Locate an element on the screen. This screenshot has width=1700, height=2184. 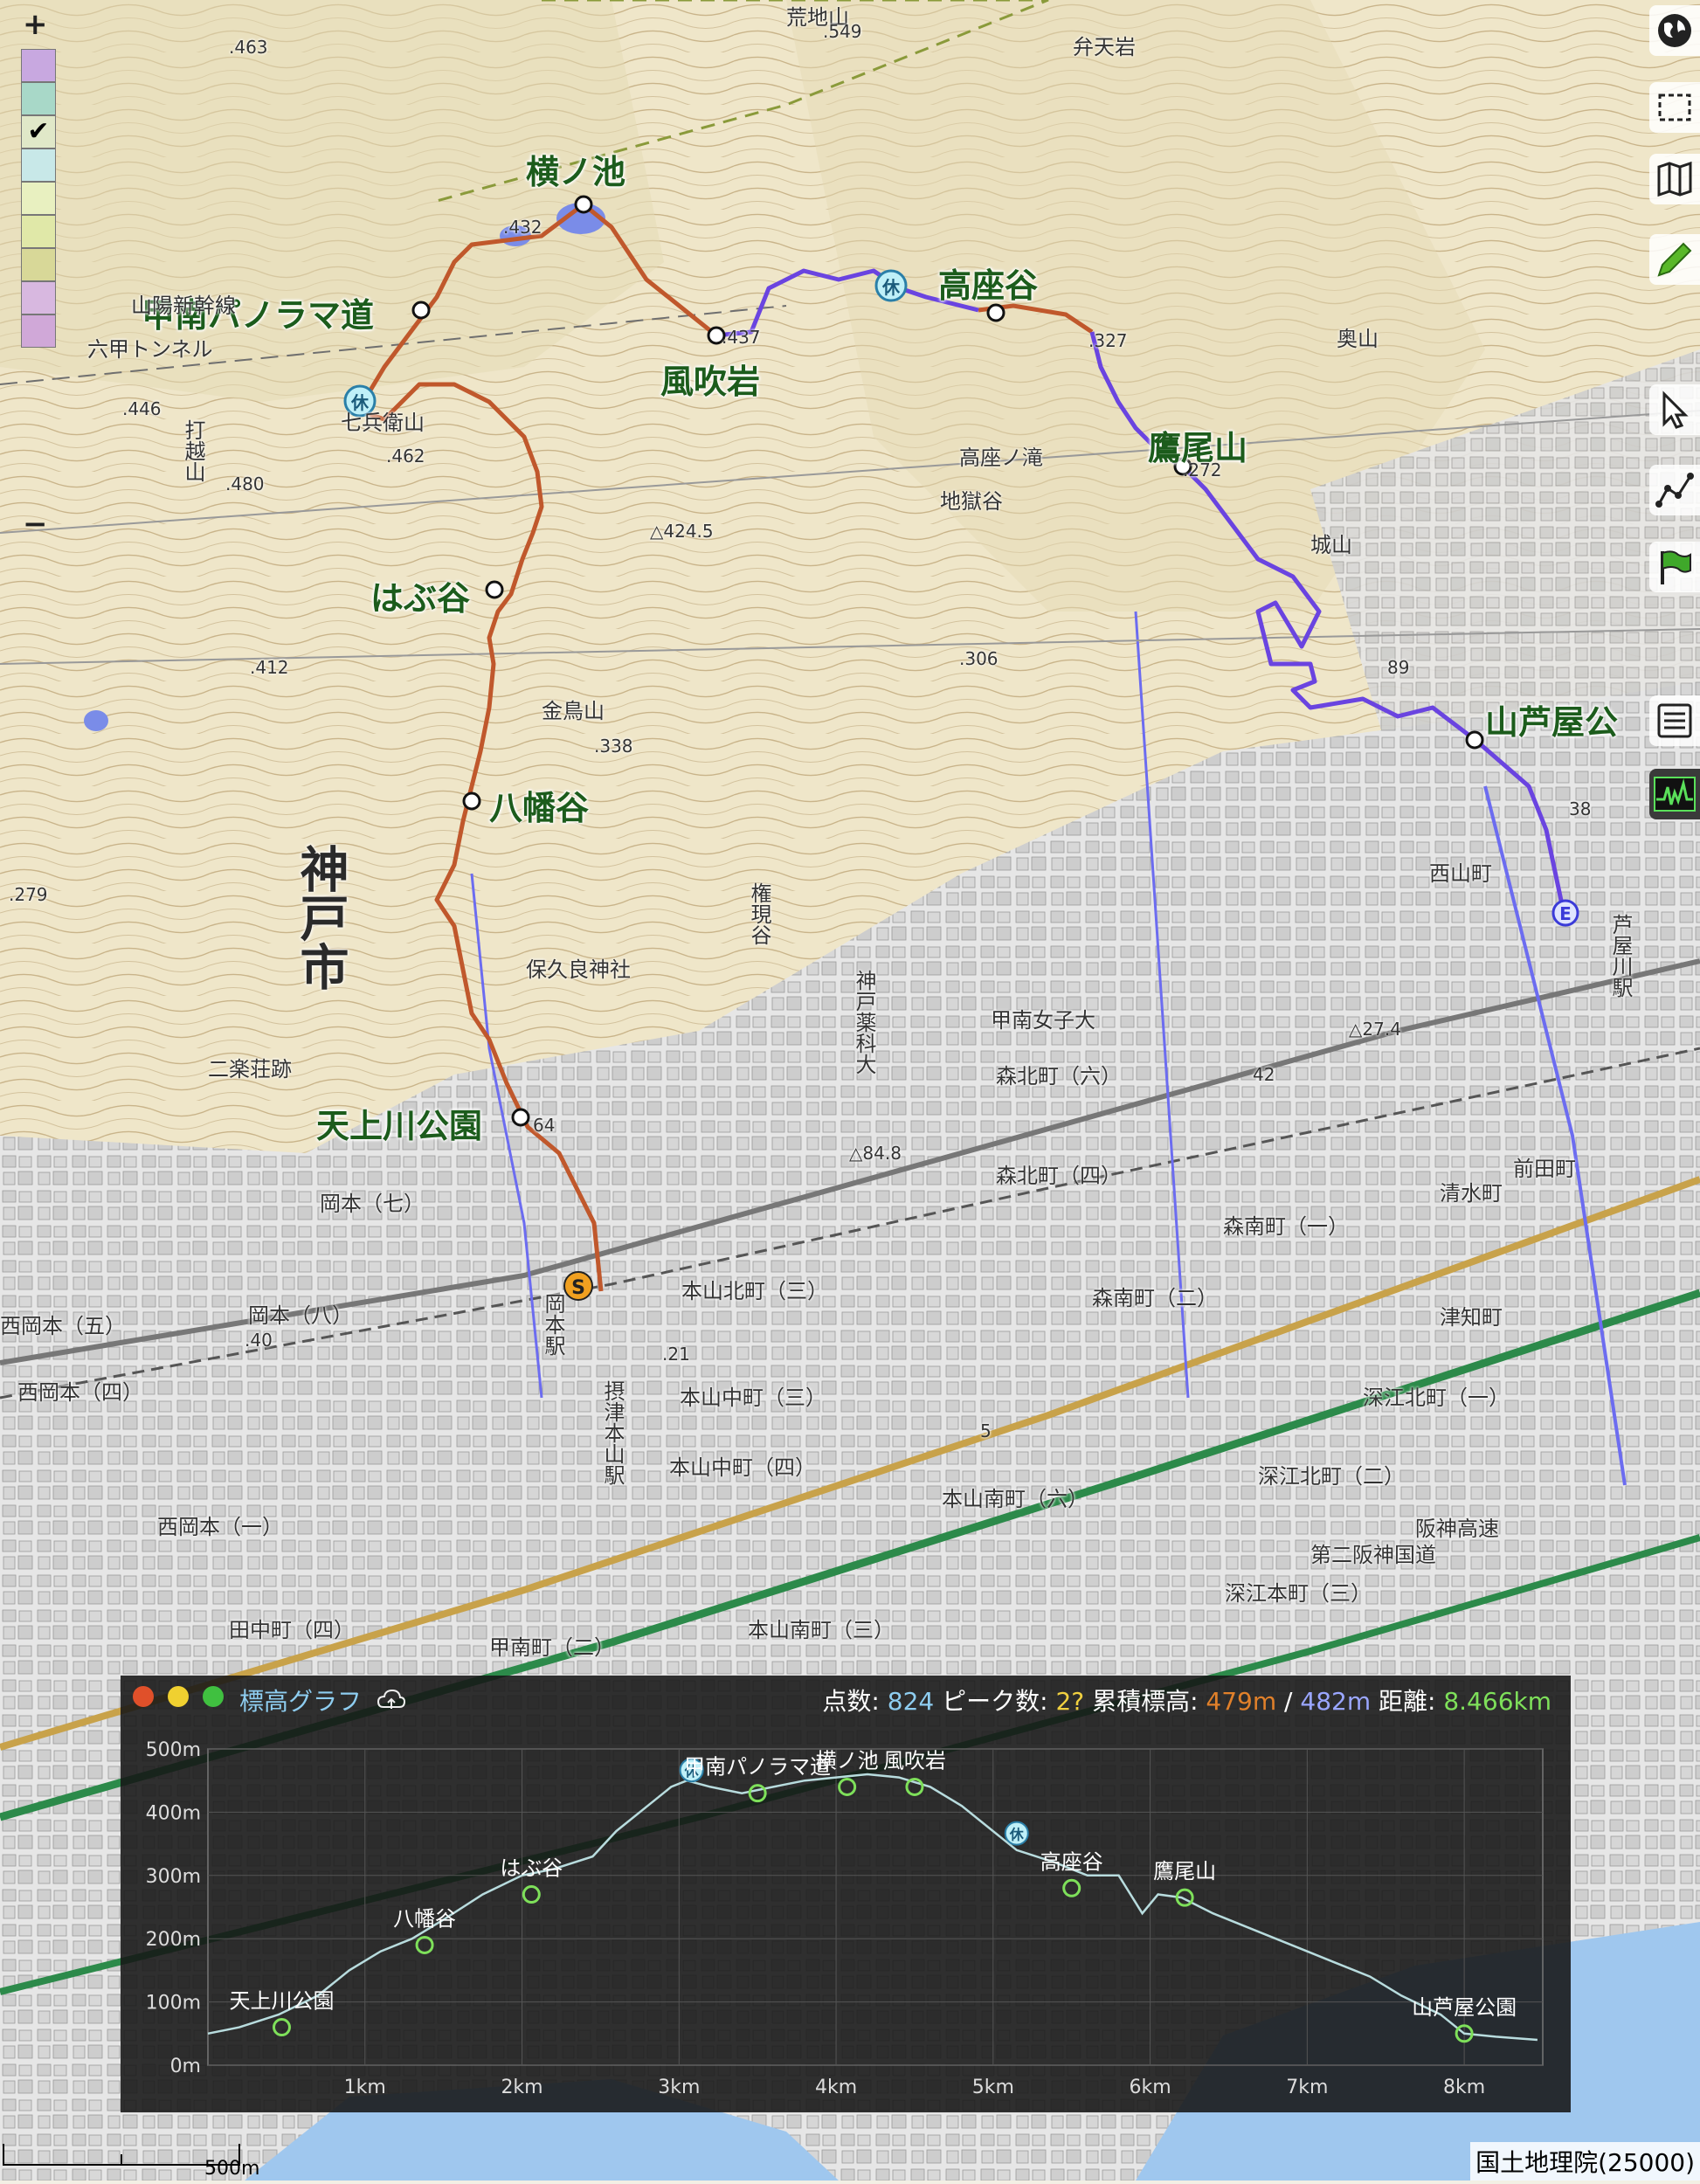
y-tick-label: 400m is located at coordinates (173, 1813).